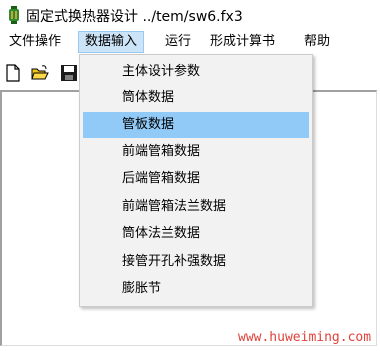 The width and height of the screenshot is (380, 351). Describe the element at coordinates (196, 125) in the screenshot. I see `menu-item-tubesheet-data: 管板数据` at that location.